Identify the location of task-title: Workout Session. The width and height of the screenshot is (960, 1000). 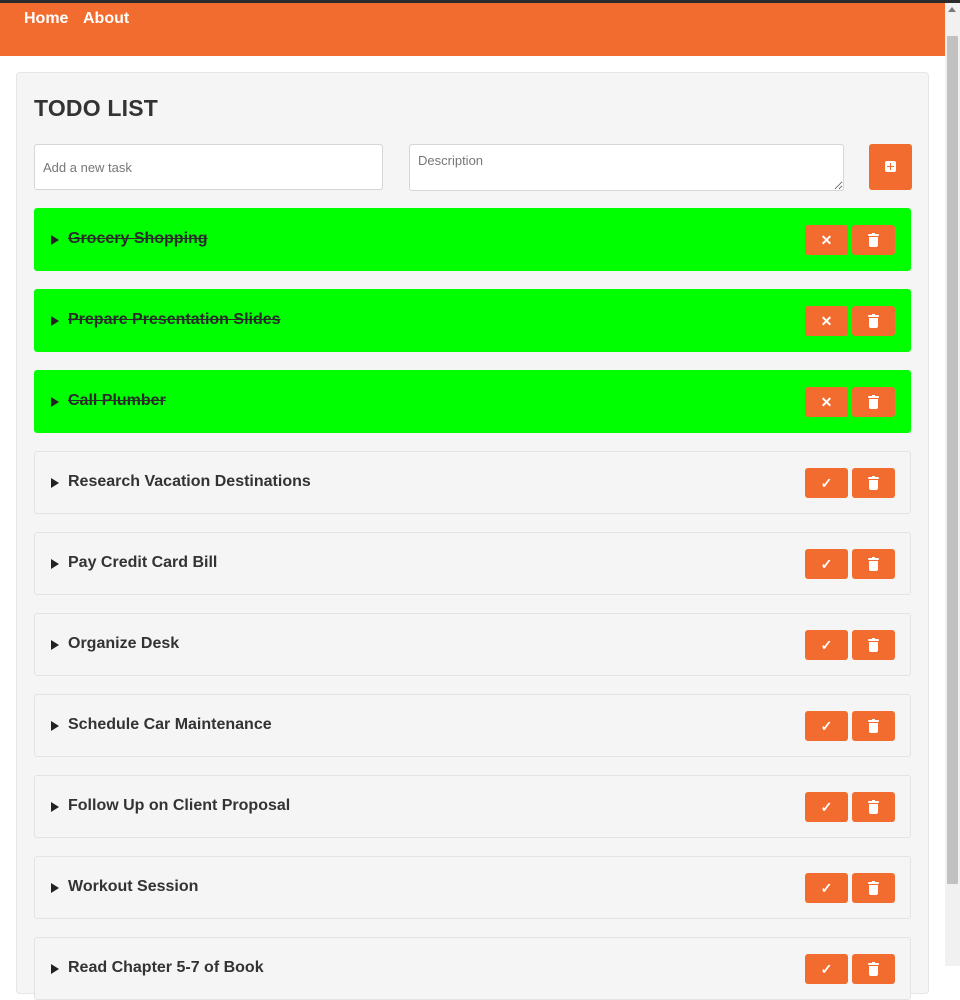
(133, 886).